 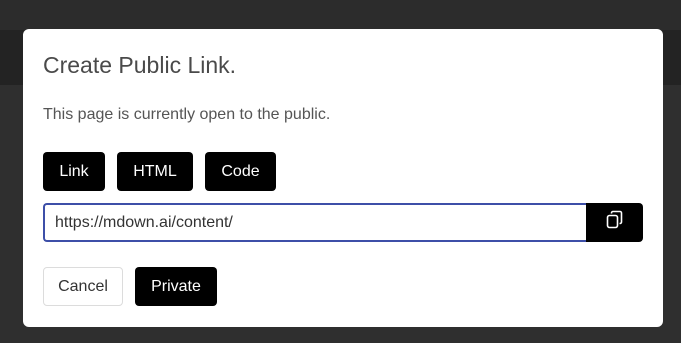 I want to click on link-format-button: Link, so click(x=74, y=171).